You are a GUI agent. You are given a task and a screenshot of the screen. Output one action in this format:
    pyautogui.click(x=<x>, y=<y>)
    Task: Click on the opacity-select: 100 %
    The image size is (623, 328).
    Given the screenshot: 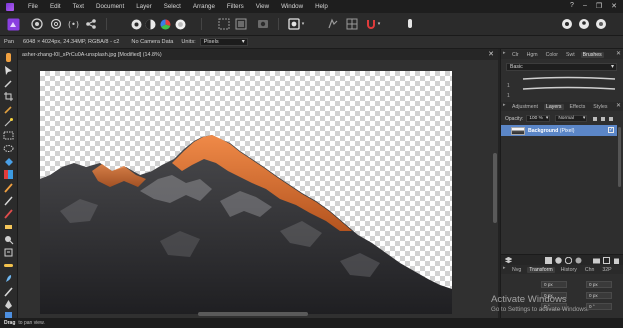 What is the action you would take?
    pyautogui.click(x=538, y=118)
    